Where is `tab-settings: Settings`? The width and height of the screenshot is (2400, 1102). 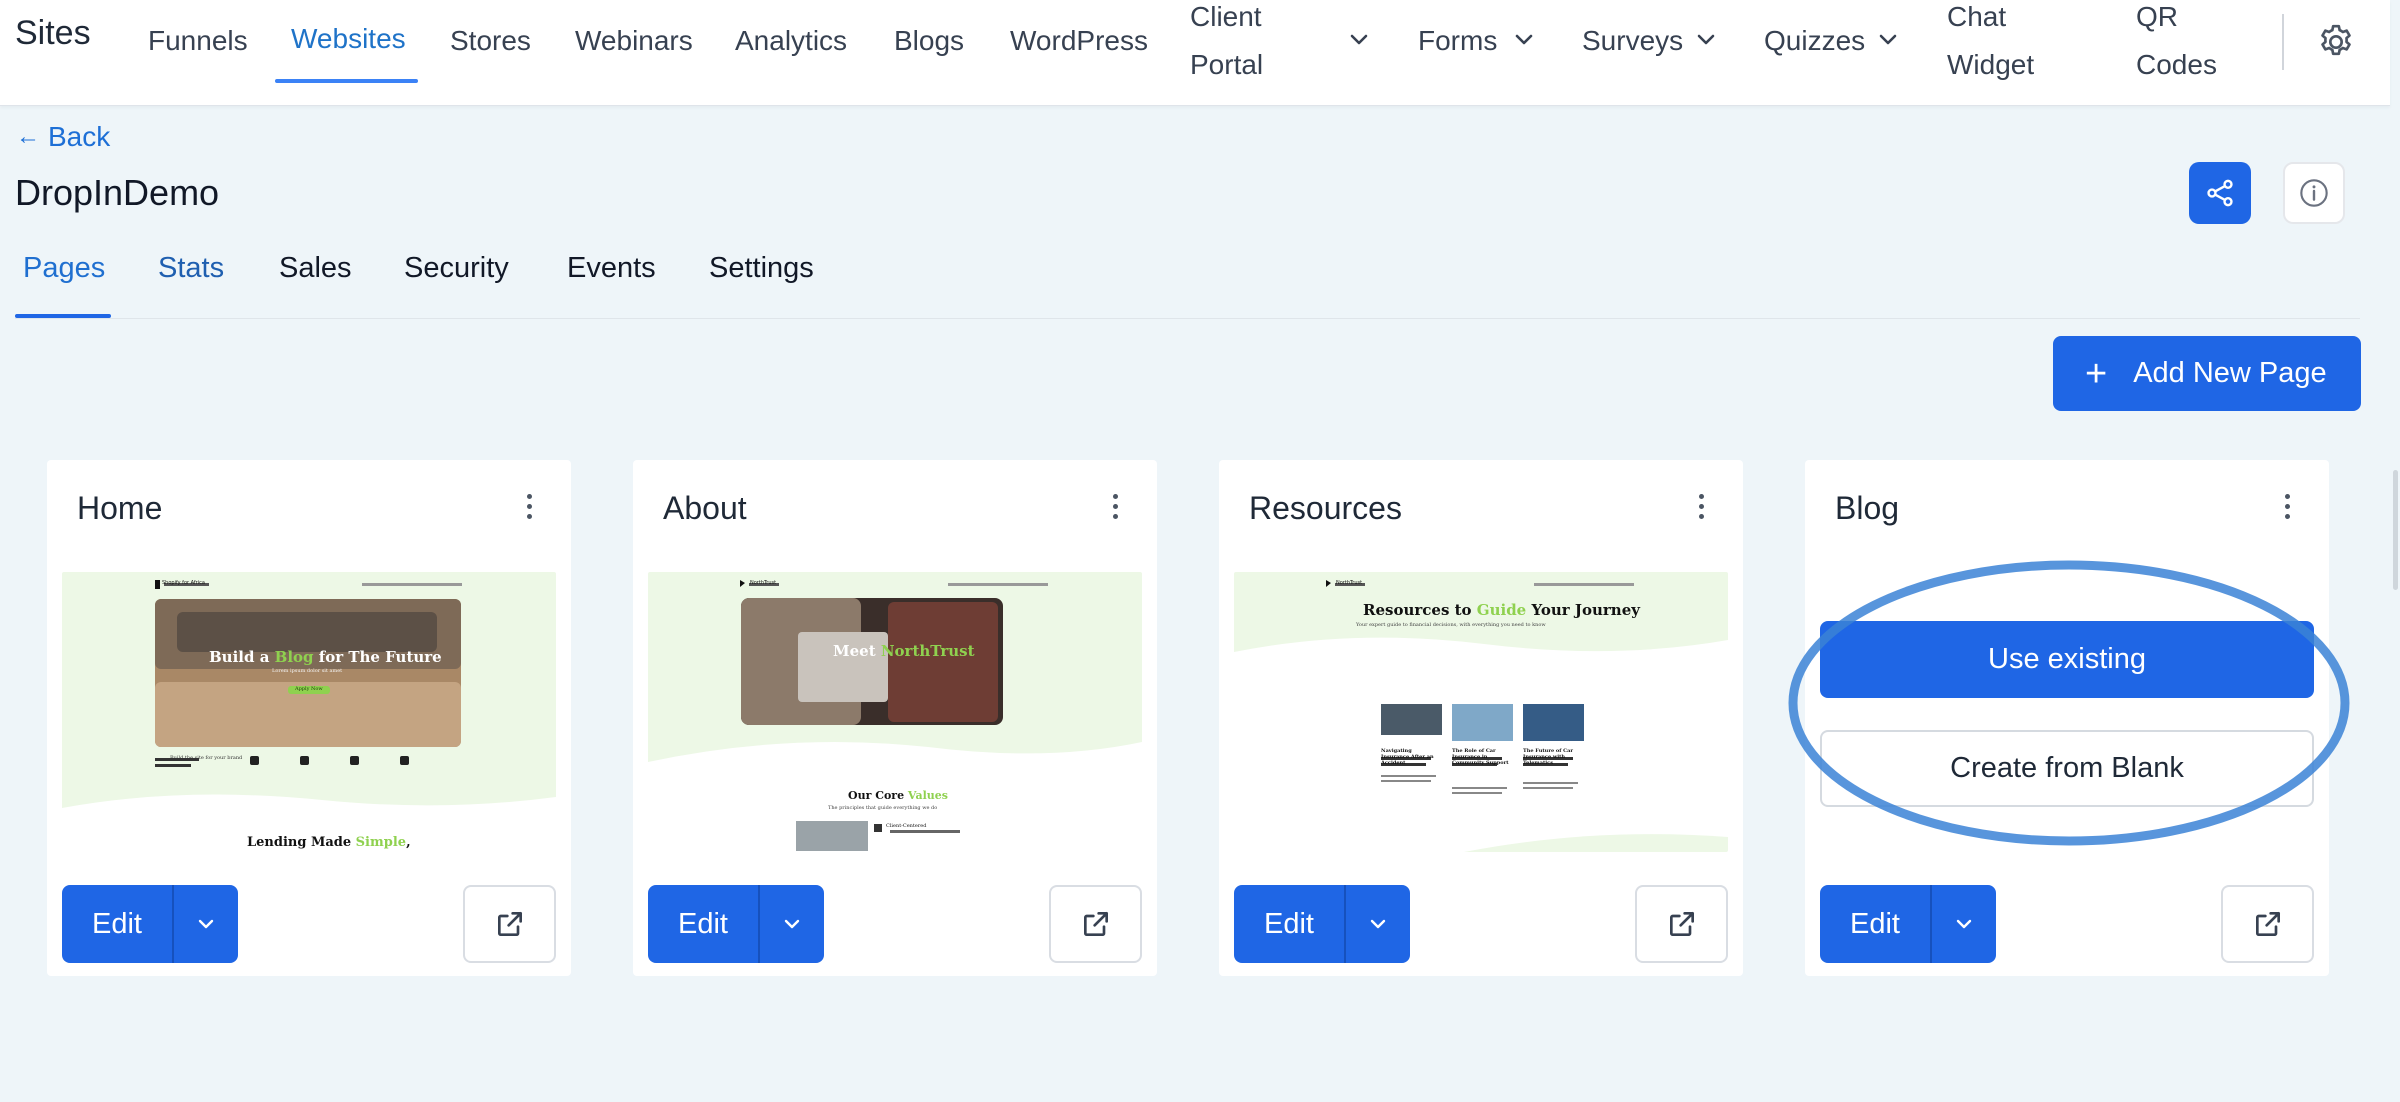
tab-settings: Settings is located at coordinates (761, 268).